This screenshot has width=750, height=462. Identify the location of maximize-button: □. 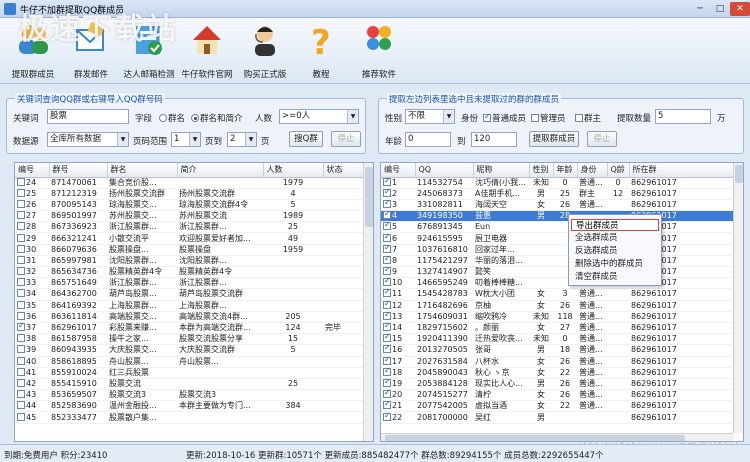
(720, 9).